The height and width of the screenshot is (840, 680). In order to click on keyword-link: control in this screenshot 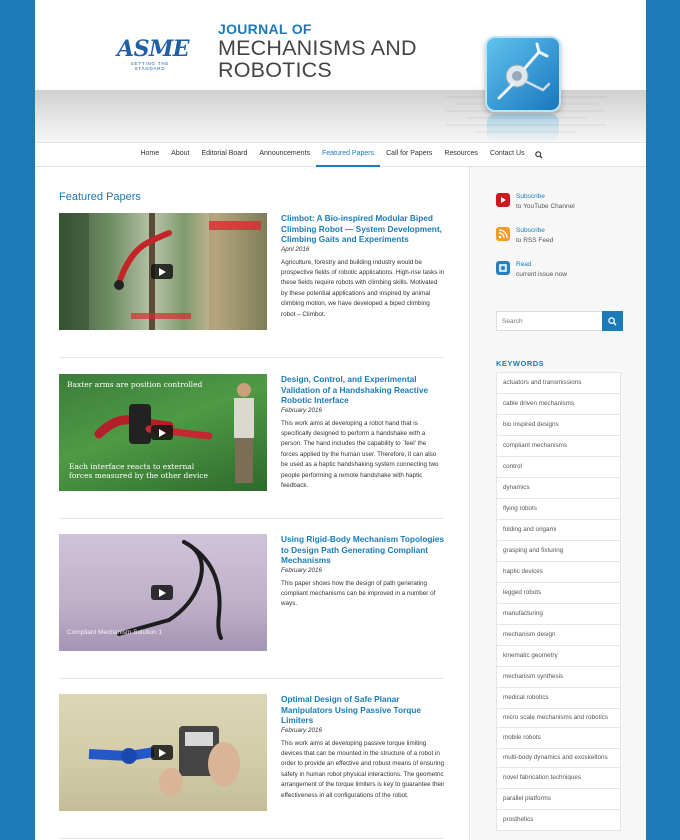, I will do `click(558, 467)`.